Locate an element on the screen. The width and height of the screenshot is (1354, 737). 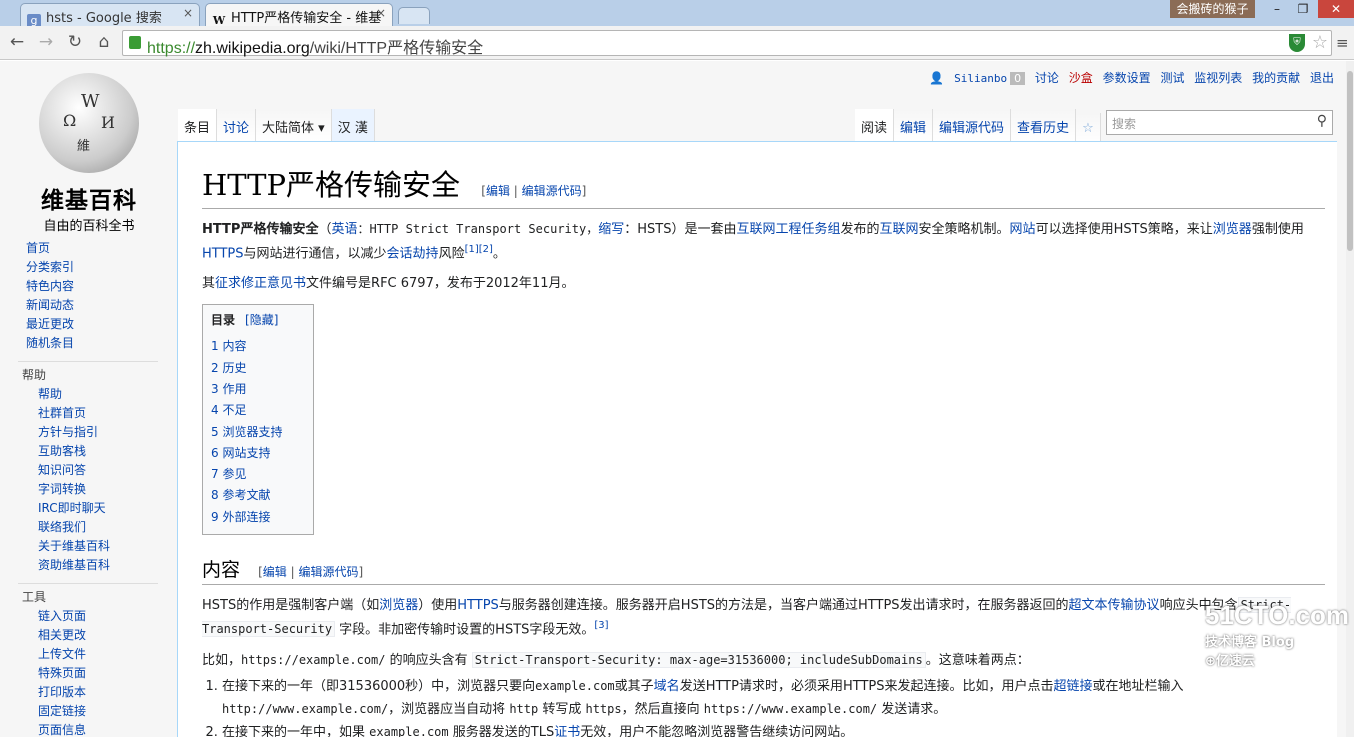
maximize-icon: ❐ is located at coordinates (1303, 9).